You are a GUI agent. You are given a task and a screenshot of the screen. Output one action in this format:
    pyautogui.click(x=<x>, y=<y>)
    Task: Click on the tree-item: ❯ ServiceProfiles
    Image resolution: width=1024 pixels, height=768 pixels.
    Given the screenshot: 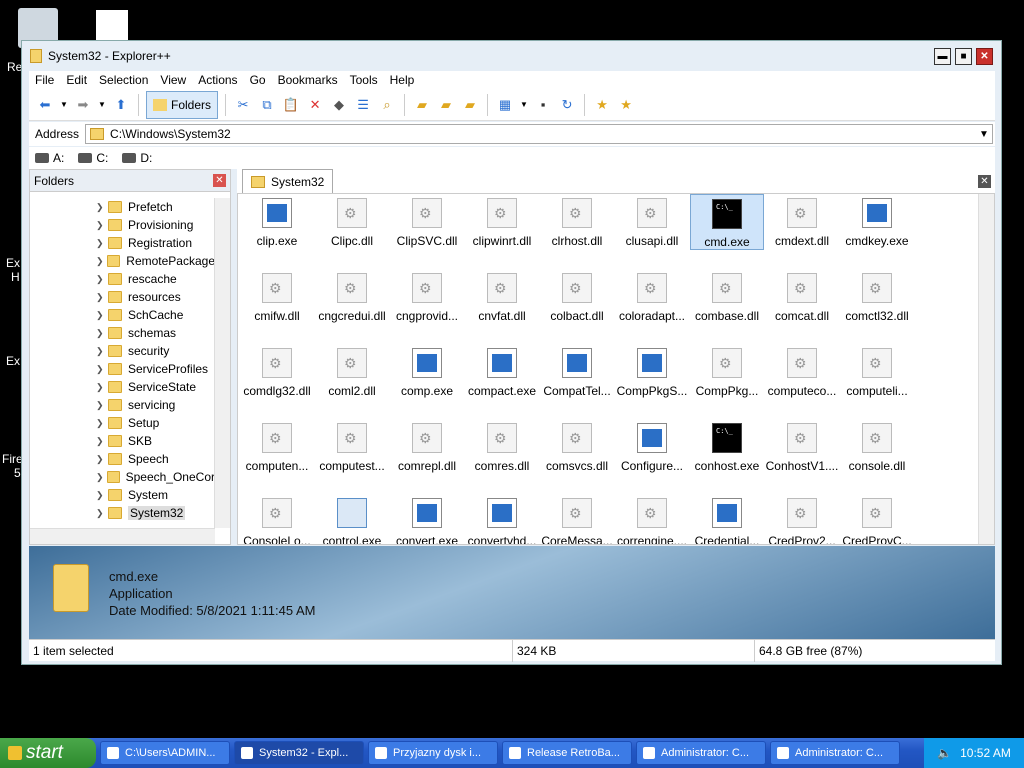 What is the action you would take?
    pyautogui.click(x=122, y=369)
    